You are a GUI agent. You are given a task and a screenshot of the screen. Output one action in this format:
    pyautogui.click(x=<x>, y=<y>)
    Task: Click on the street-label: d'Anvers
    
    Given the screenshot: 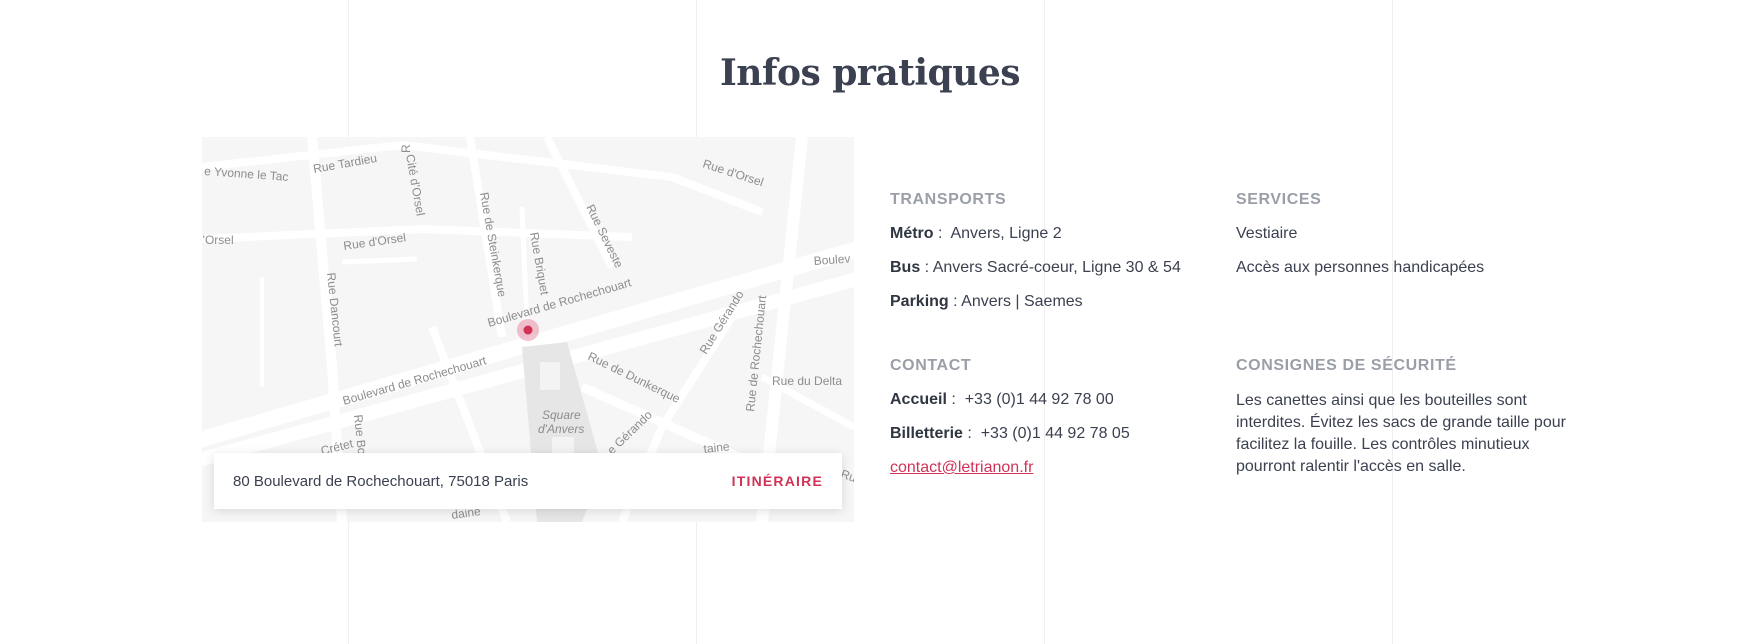 What is the action you would take?
    pyautogui.click(x=561, y=429)
    